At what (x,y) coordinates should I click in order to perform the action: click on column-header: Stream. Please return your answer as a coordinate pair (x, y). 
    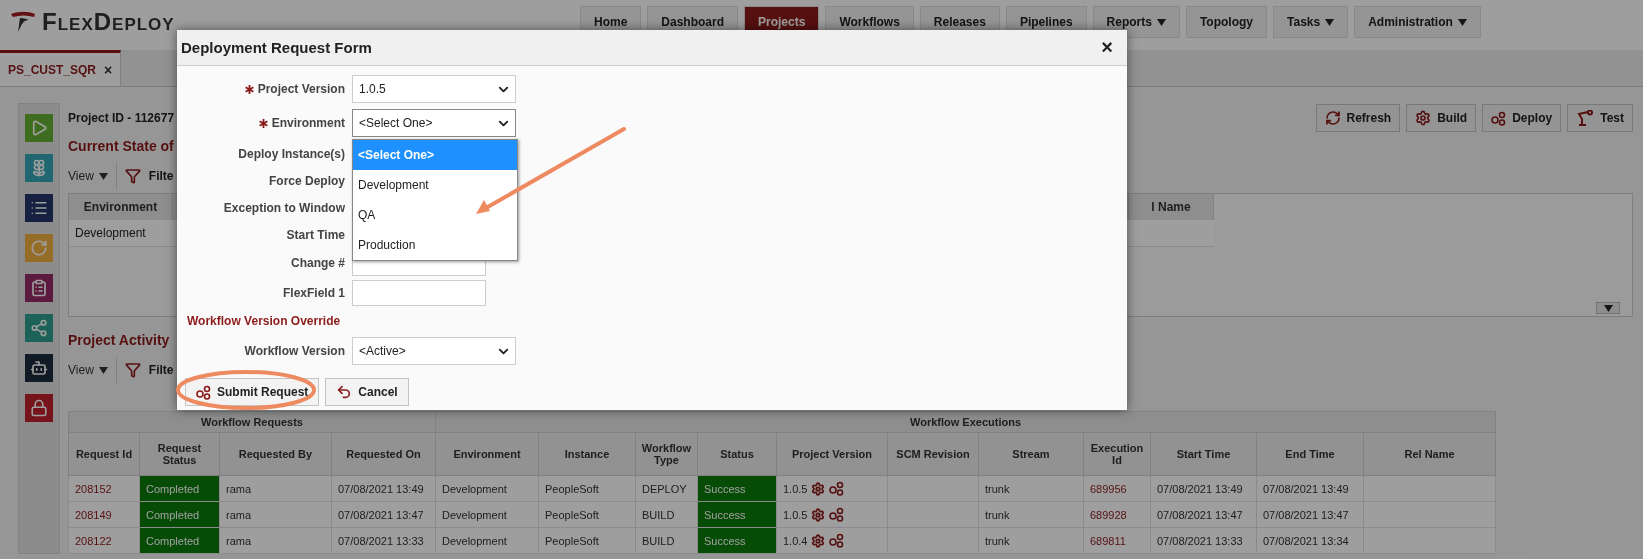
    Looking at the image, I should click on (1031, 454).